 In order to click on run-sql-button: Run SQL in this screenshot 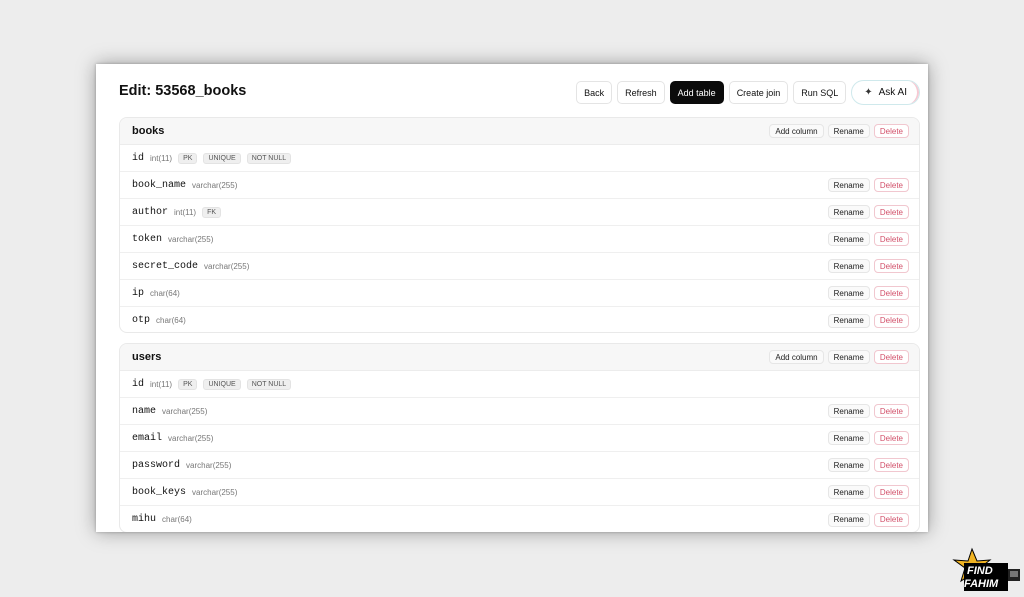, I will do `click(820, 92)`.